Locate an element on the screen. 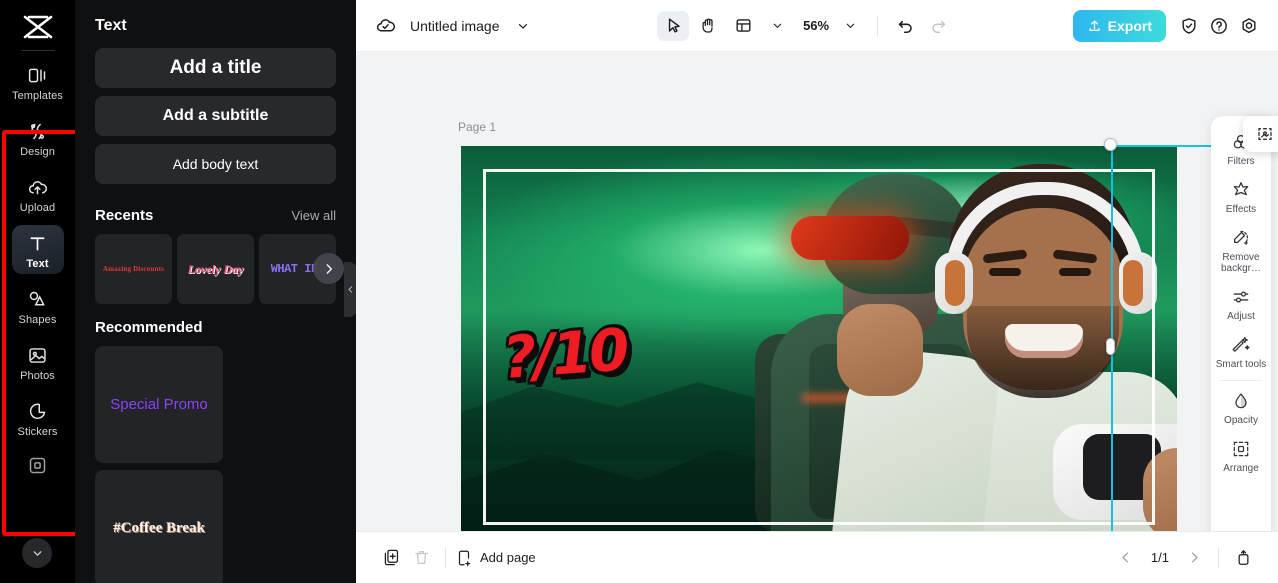 The width and height of the screenshot is (1278, 583). chevron-down-icon is located at coordinates (523, 26).